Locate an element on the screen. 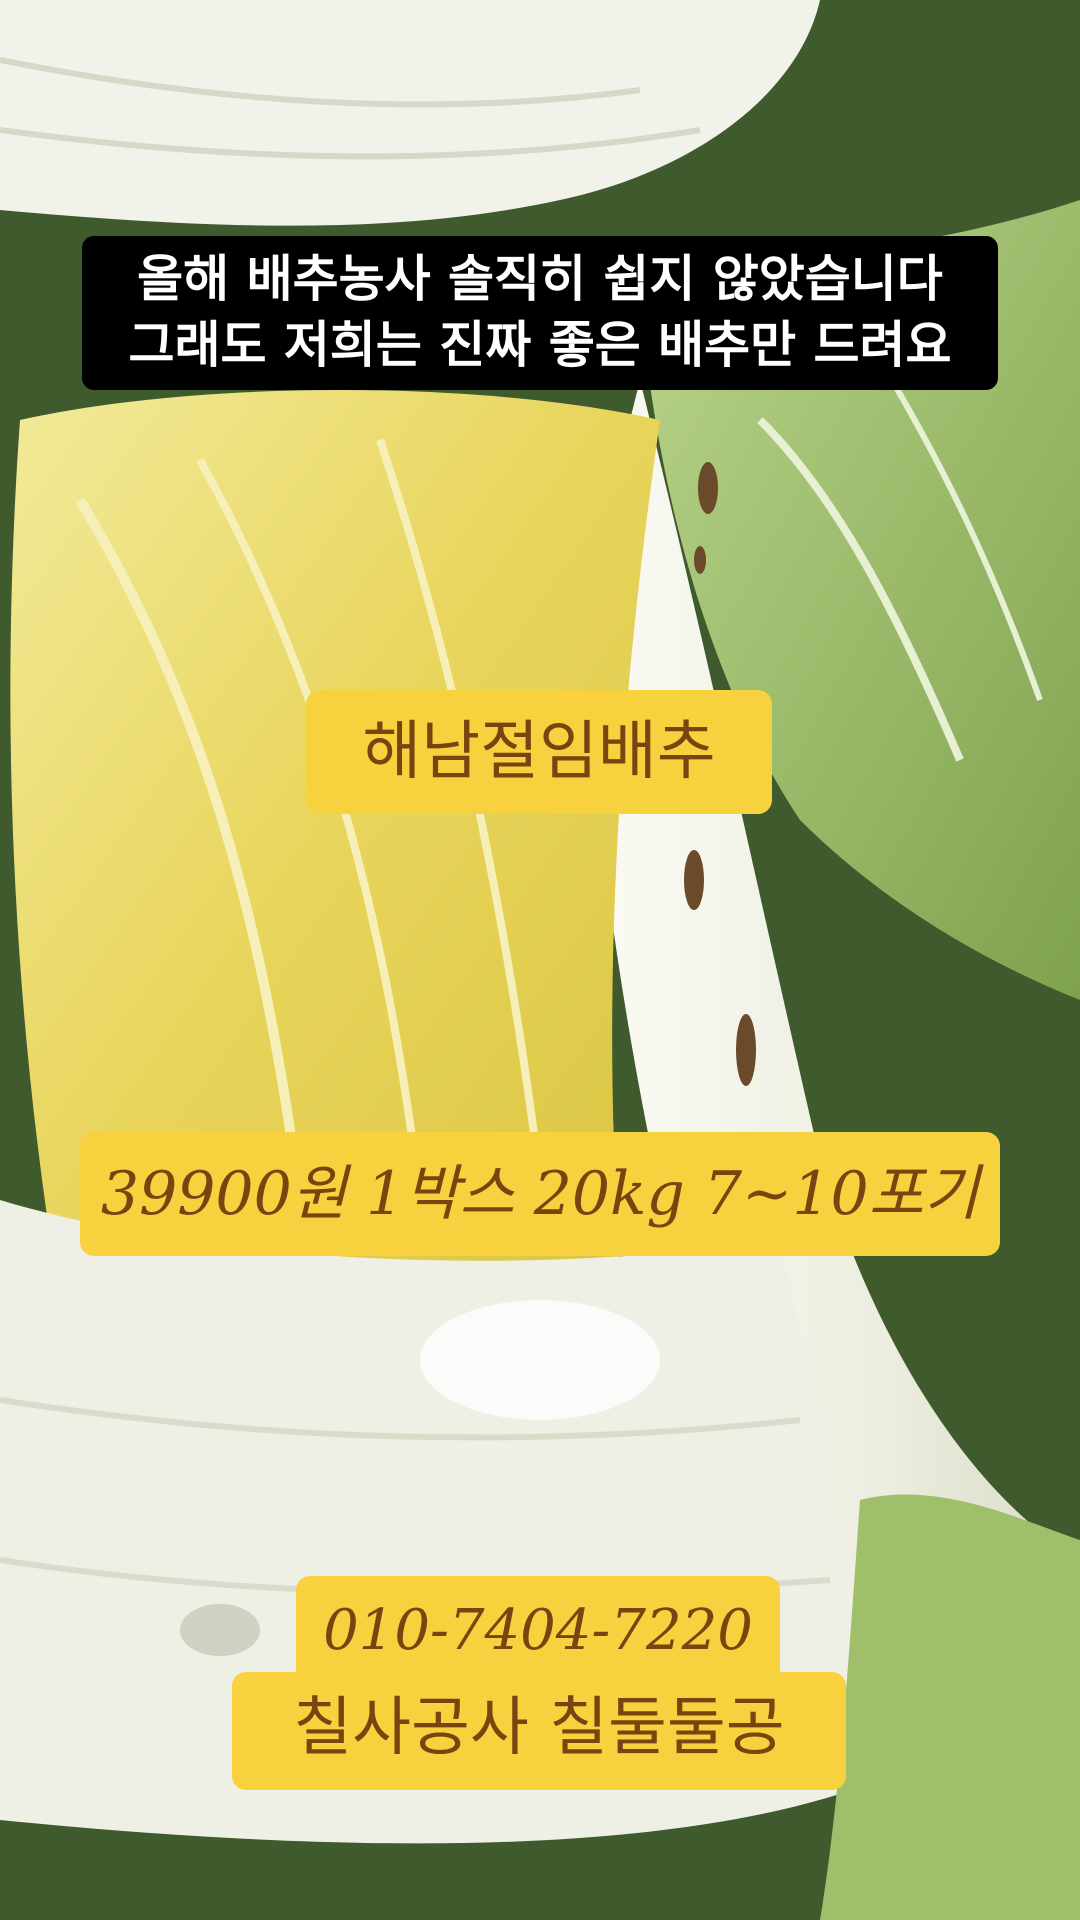 Image resolution: width=1080 pixels, height=1920 pixels. product-name-tag: 해남절임배추 is located at coordinates (539, 752).